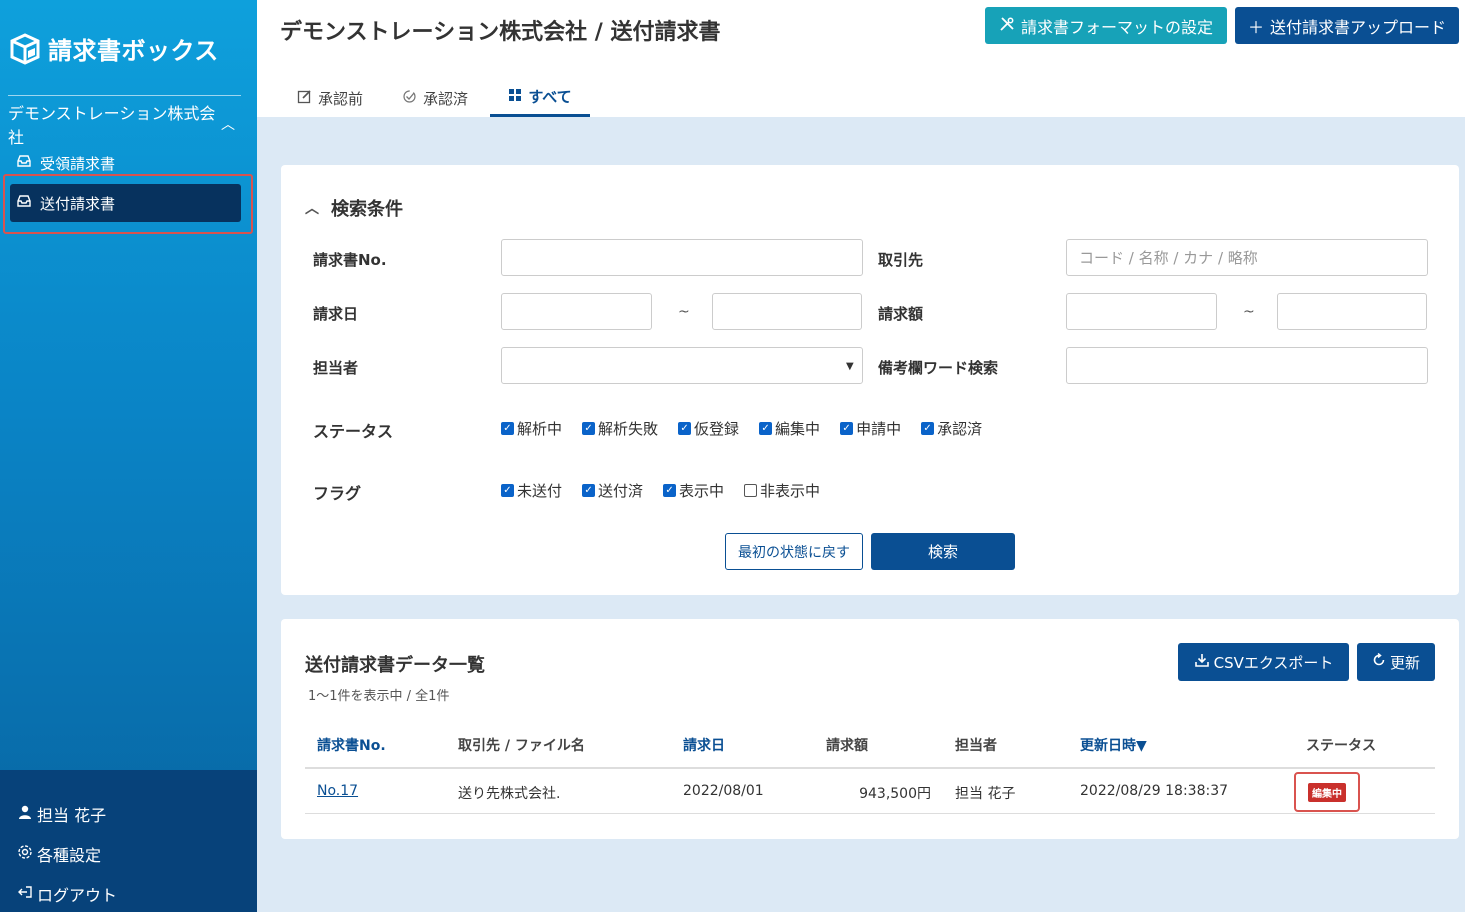 The image size is (1465, 912). I want to click on logout-link: ログアウト, so click(67, 894).